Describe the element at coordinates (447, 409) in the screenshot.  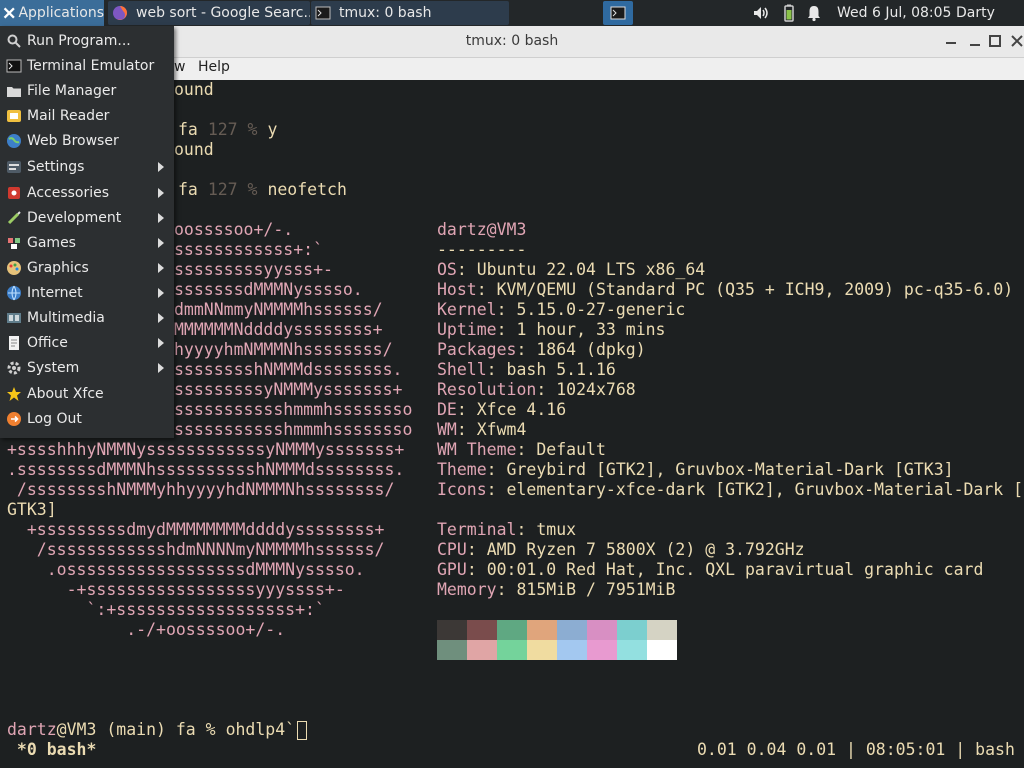
I see `info-key: DE` at that location.